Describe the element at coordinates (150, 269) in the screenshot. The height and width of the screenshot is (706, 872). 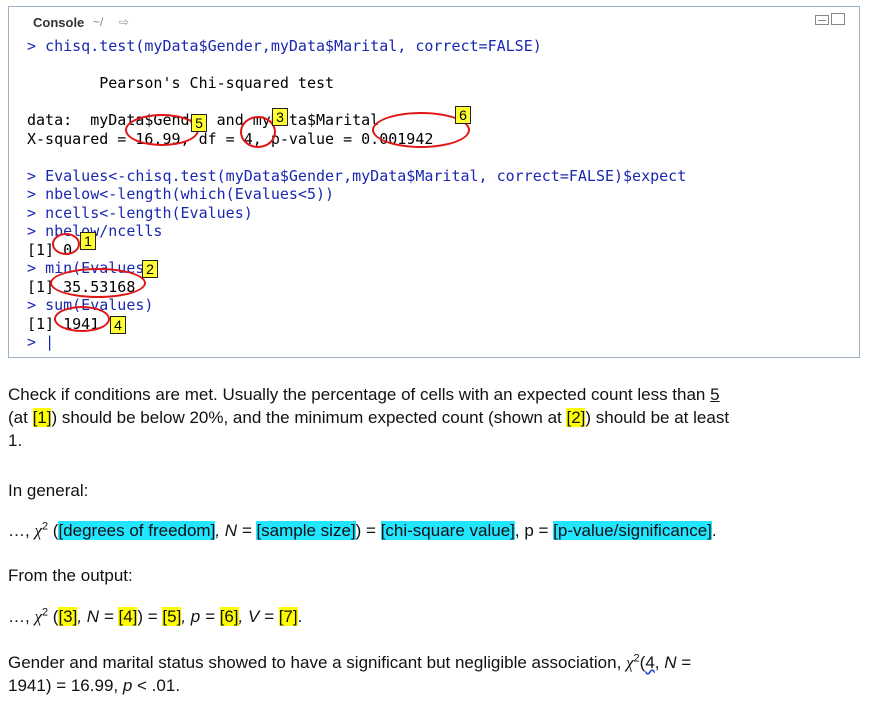
I see `marker-2: 2` at that location.